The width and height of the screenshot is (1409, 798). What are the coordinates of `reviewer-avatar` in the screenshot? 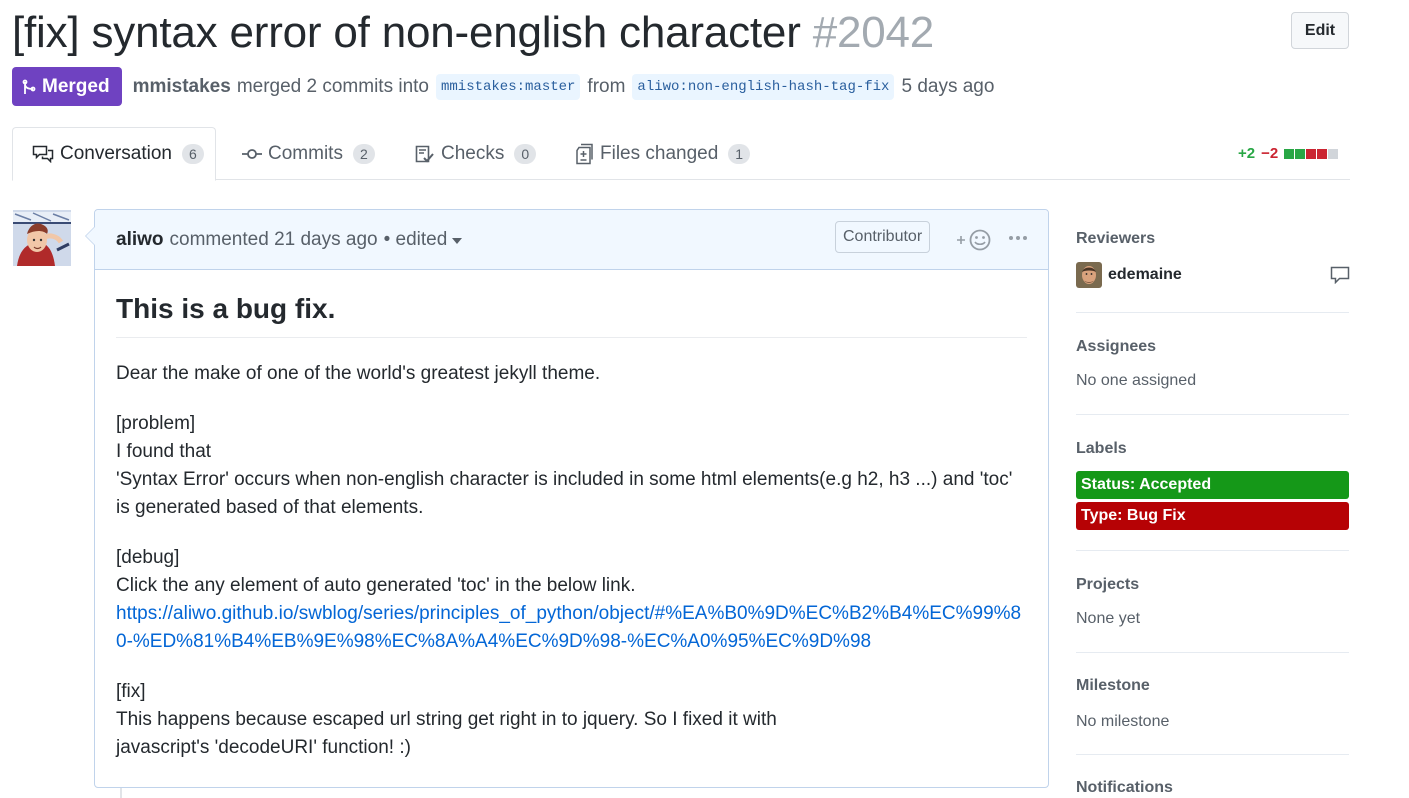 It's located at (1089, 275).